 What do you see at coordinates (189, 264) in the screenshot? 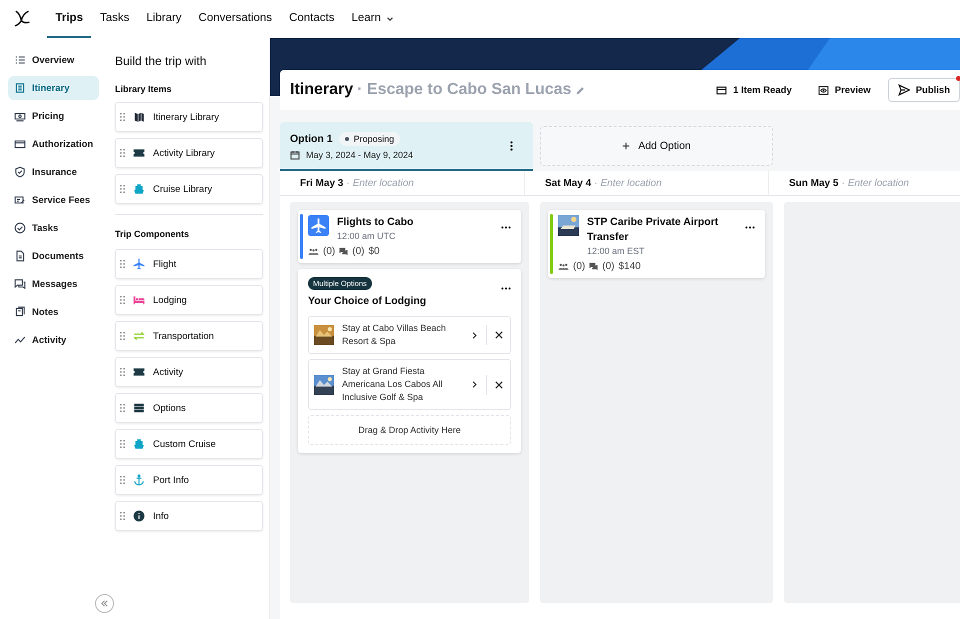
I see `component-item: Flight` at bounding box center [189, 264].